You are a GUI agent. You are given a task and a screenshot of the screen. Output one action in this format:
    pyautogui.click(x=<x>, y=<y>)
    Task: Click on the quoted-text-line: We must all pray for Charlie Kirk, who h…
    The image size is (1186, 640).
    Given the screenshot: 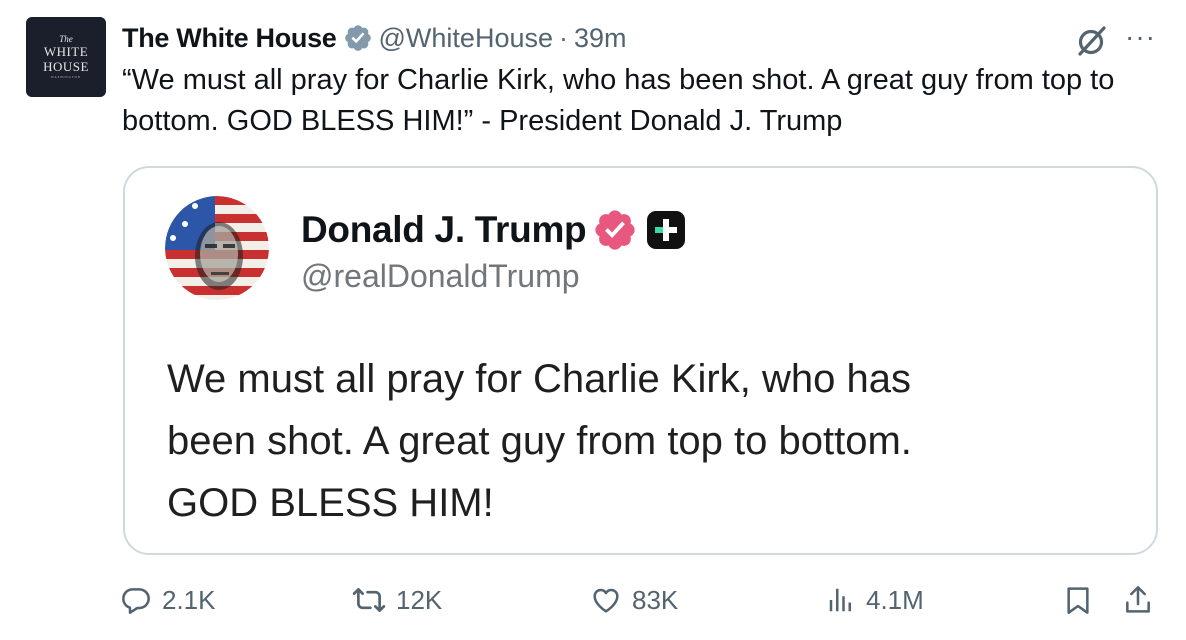 What is the action you would take?
    pyautogui.click(x=539, y=379)
    